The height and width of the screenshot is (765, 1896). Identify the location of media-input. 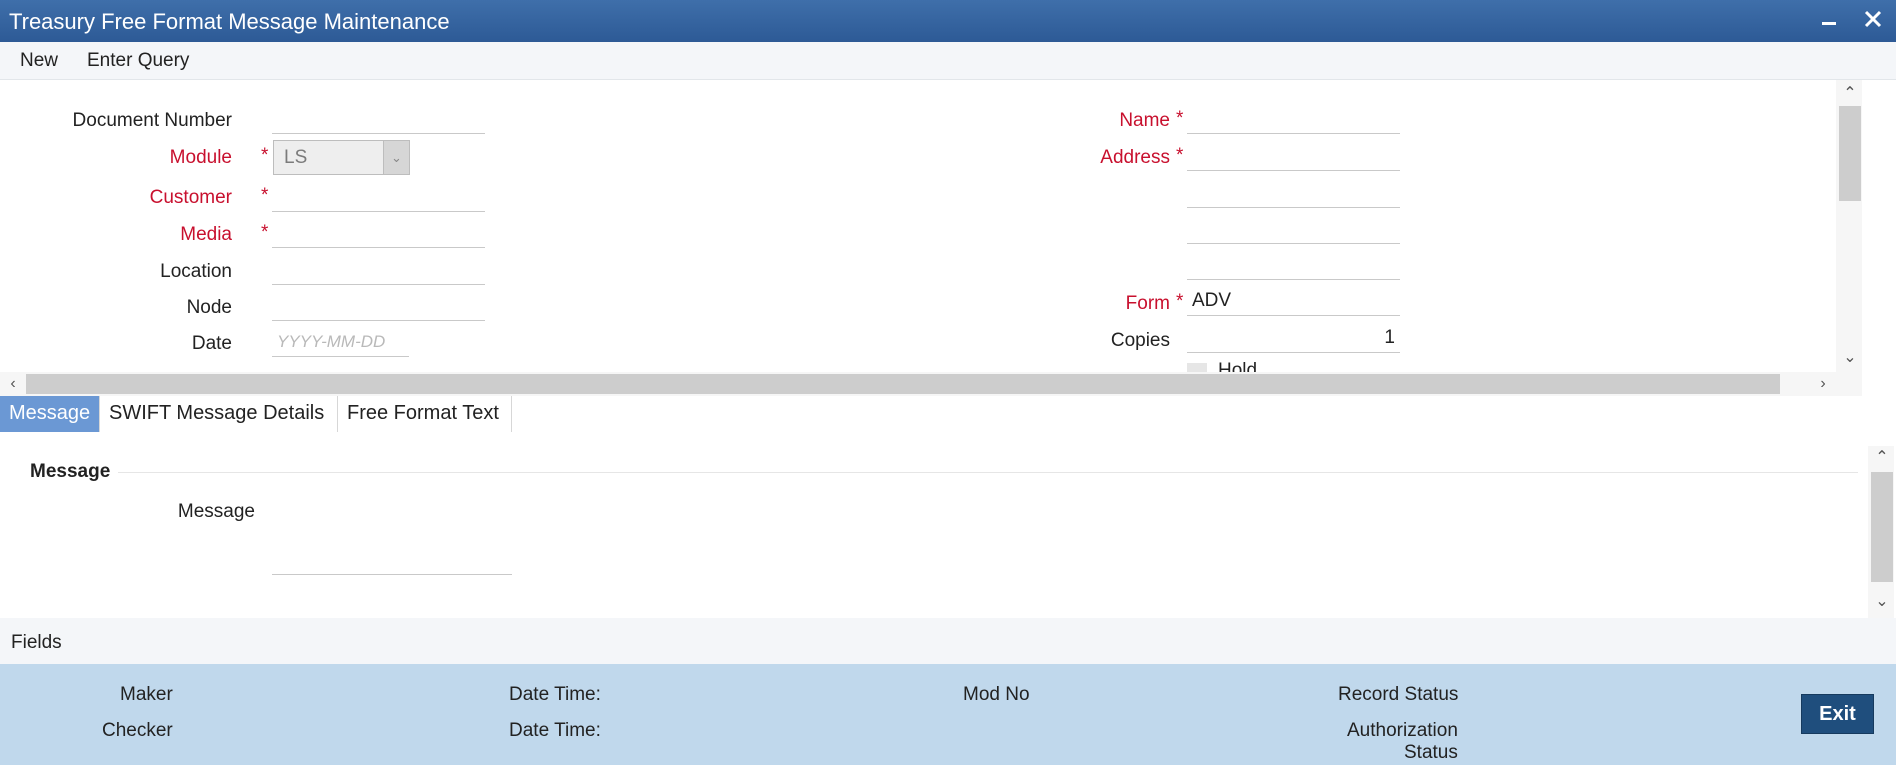
(378, 233).